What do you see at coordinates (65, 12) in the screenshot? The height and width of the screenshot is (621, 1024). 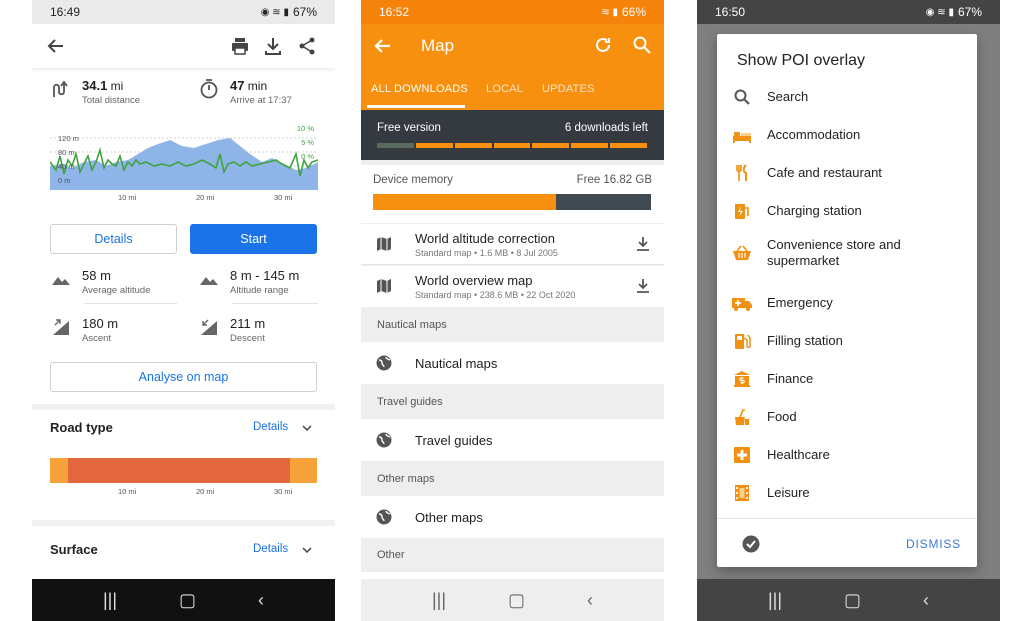 I see `status-time: 16:49` at bounding box center [65, 12].